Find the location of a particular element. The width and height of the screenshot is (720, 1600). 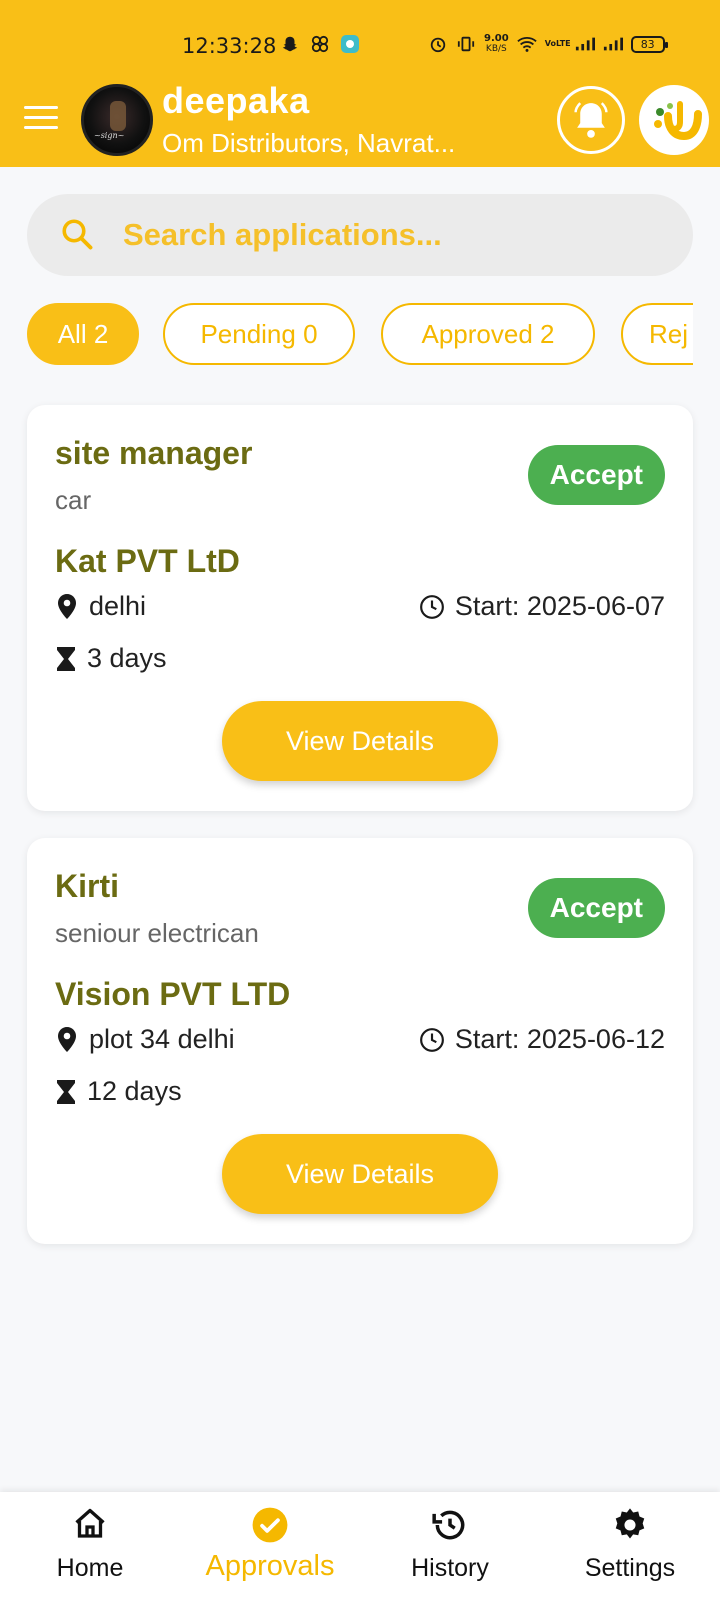

search-bar is located at coordinates (360, 235).